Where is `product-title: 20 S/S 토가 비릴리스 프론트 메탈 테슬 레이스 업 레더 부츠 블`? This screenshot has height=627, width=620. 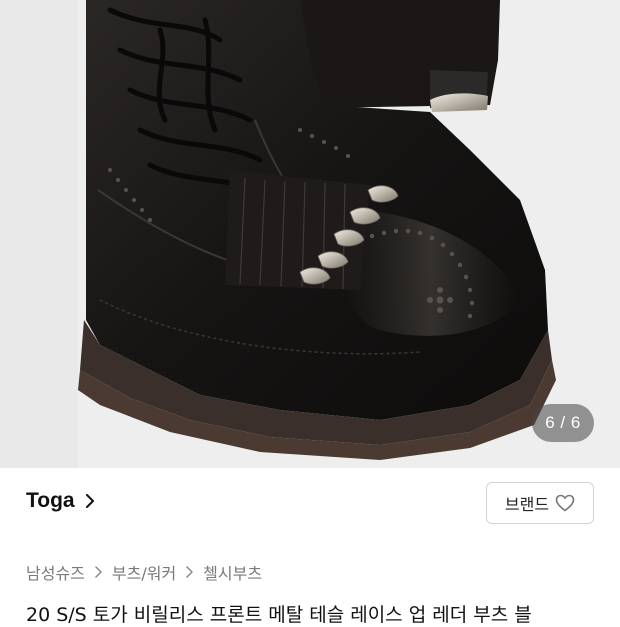
product-title: 20 S/S 토가 비릴리스 프론트 메탈 테슬 레이스 업 레더 부츠 블 is located at coordinates (279, 615).